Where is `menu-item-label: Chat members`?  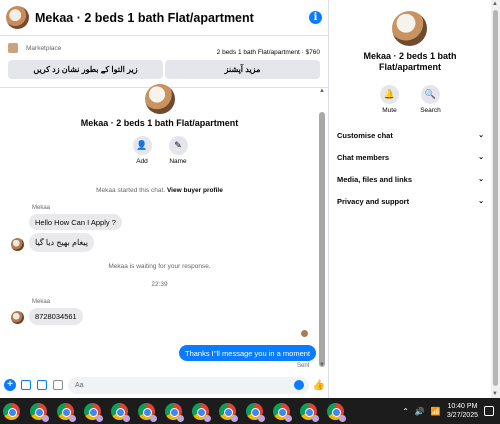
menu-item-label: Chat members is located at coordinates (363, 157).